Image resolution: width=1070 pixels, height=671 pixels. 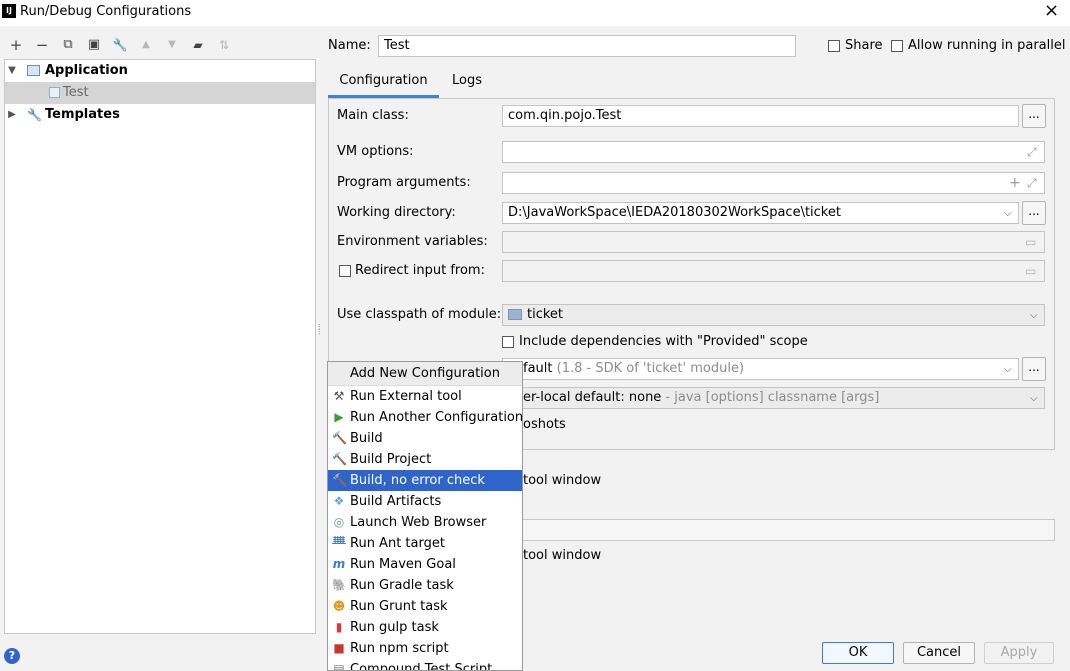 What do you see at coordinates (412, 241) in the screenshot?
I see `env-vars-label: Environment variables:` at bounding box center [412, 241].